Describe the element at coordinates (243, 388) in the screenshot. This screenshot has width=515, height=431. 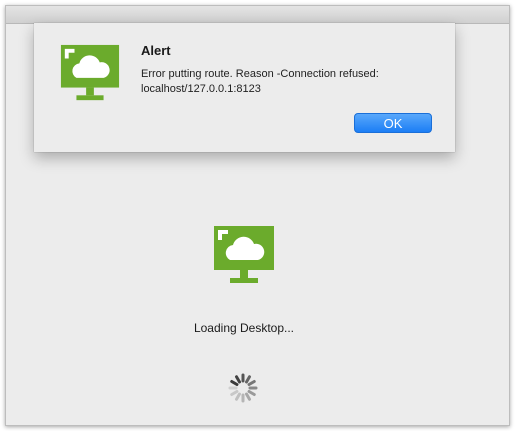
I see `loading-spinner-icon` at that location.